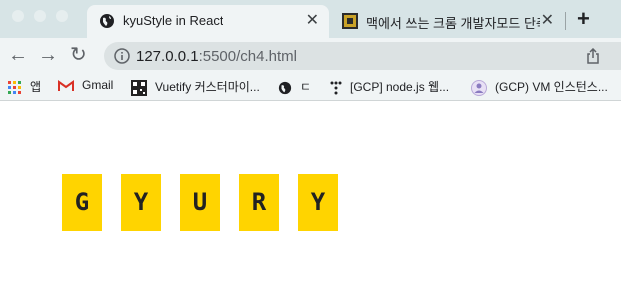  I want to click on window-maximize-button, so click(62, 16).